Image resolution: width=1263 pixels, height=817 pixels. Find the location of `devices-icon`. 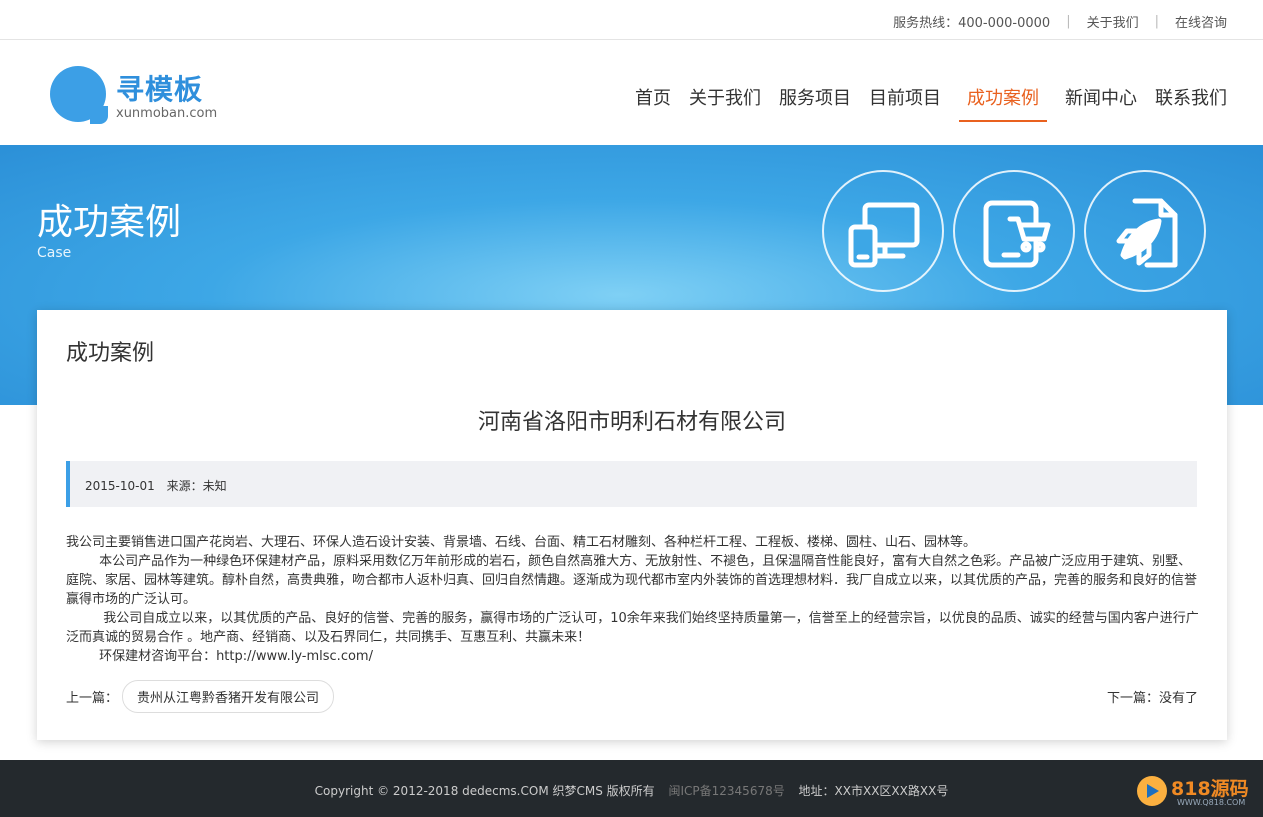

devices-icon is located at coordinates (883, 231).